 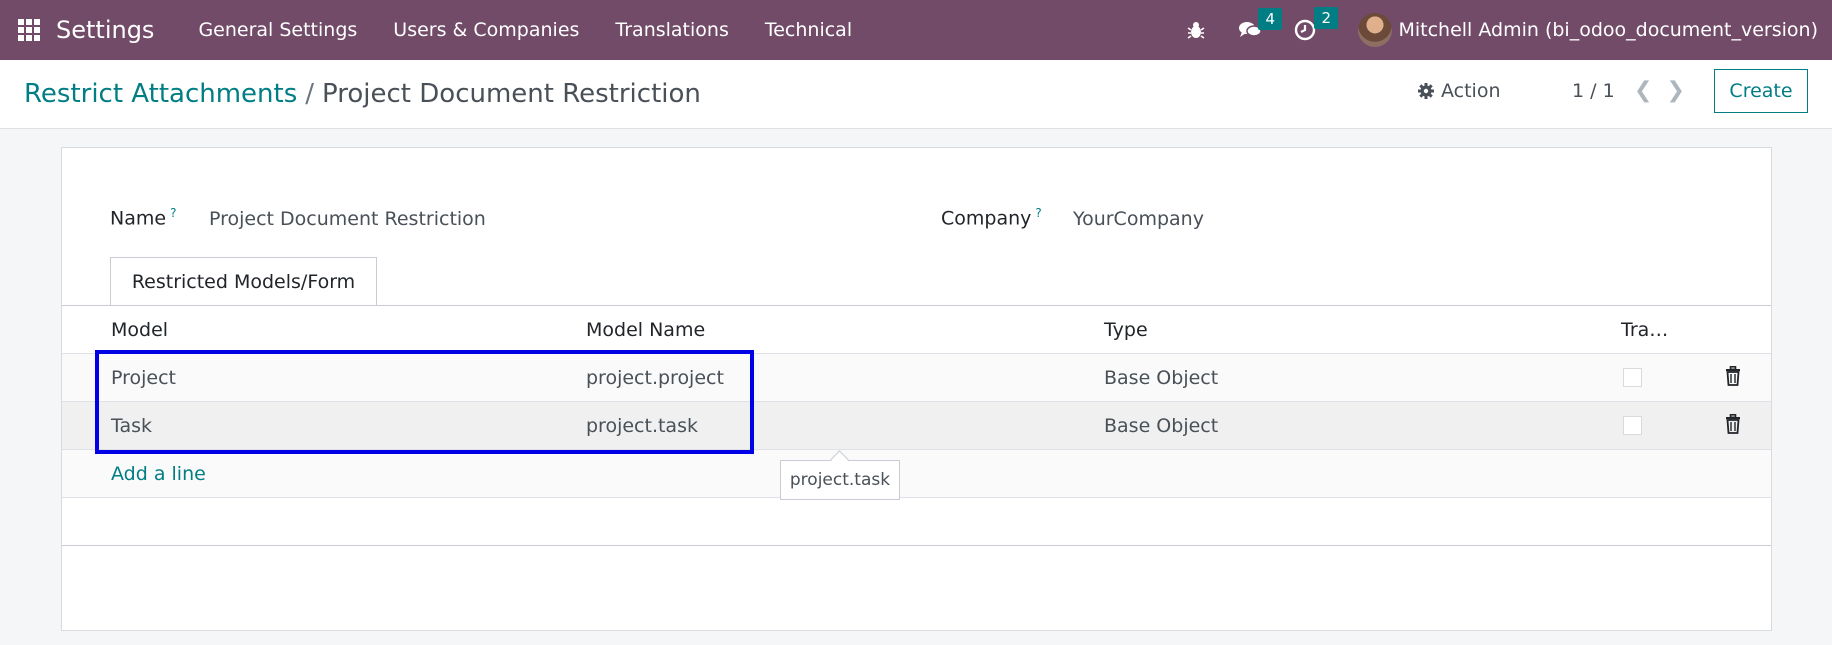 What do you see at coordinates (1471, 91) in the screenshot?
I see `action-label: Action` at bounding box center [1471, 91].